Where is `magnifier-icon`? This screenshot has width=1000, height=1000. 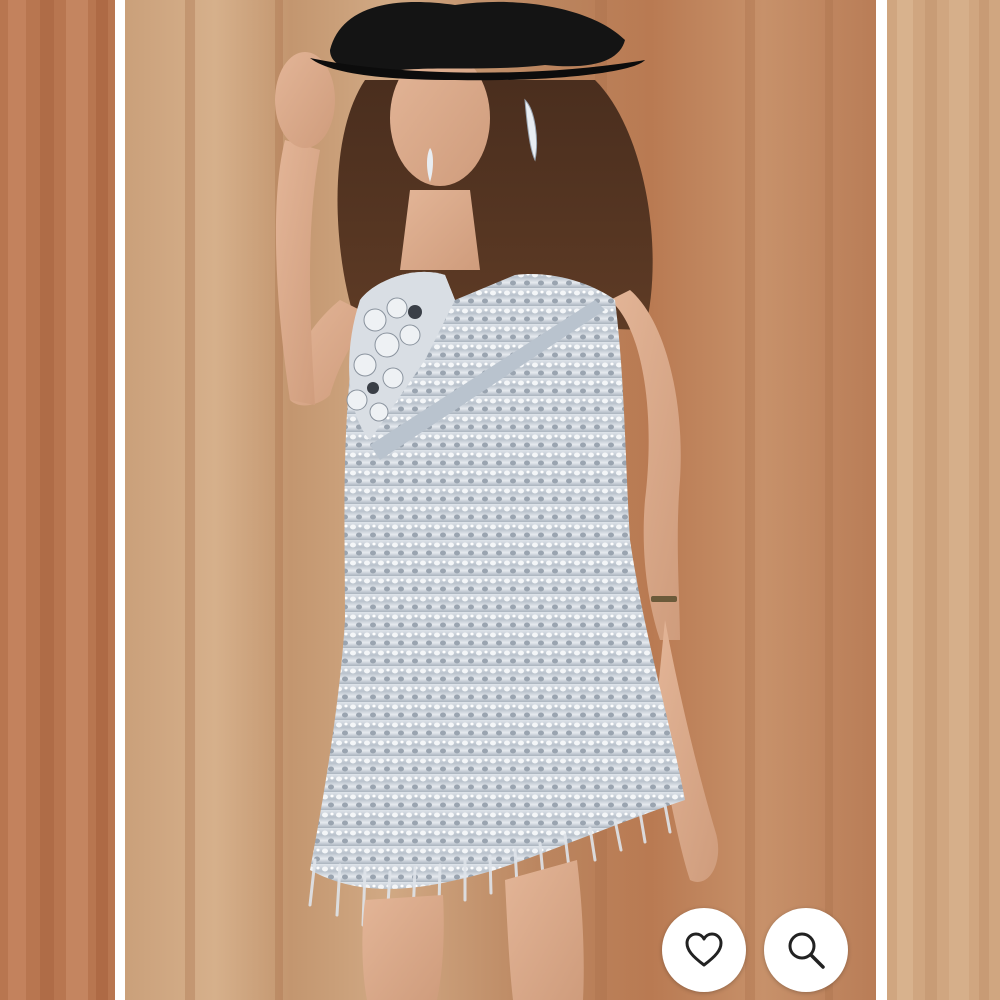 magnifier-icon is located at coordinates (806, 950).